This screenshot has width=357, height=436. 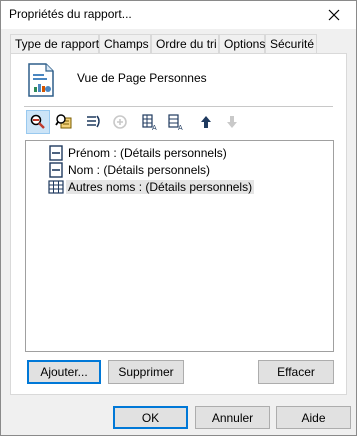 I want to click on list-item: Autres noms : (Détails personnels), so click(x=151, y=186).